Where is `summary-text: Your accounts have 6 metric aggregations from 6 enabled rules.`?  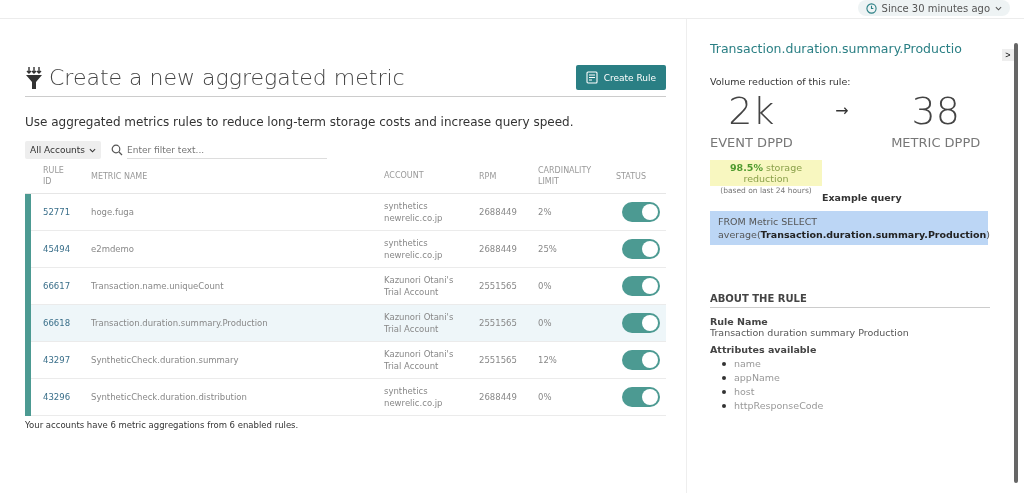
summary-text: Your accounts have 6 metric aggregations from 6 enabled rules. is located at coordinates (162, 425).